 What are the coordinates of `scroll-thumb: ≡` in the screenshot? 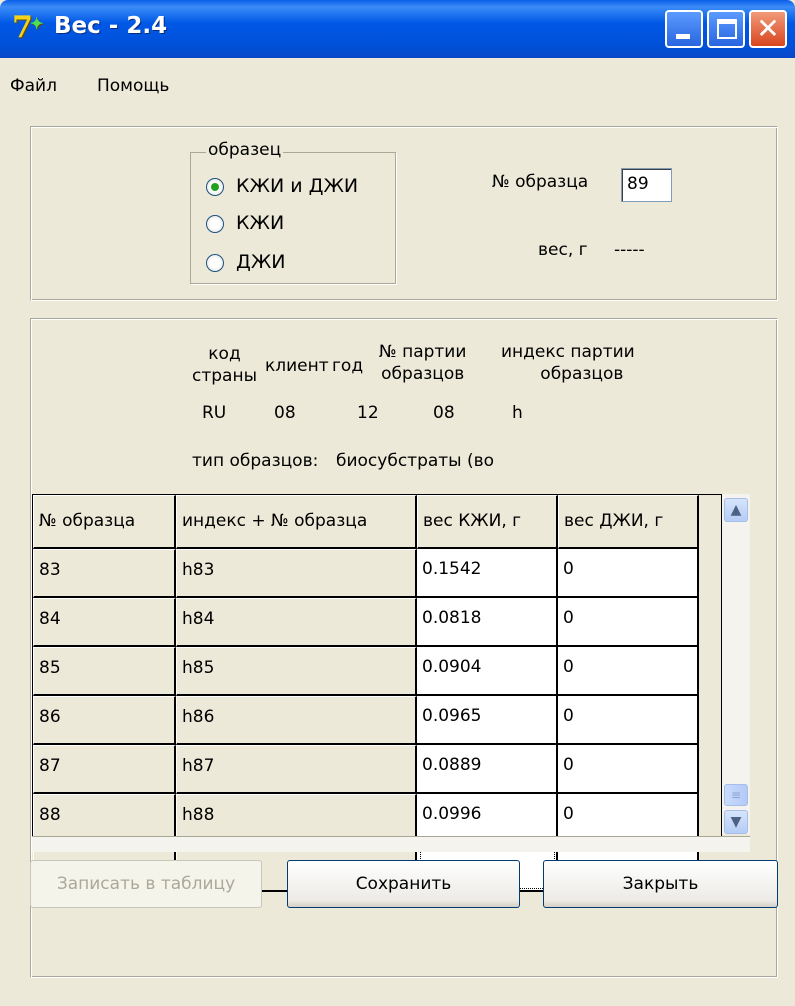 It's located at (736, 795).